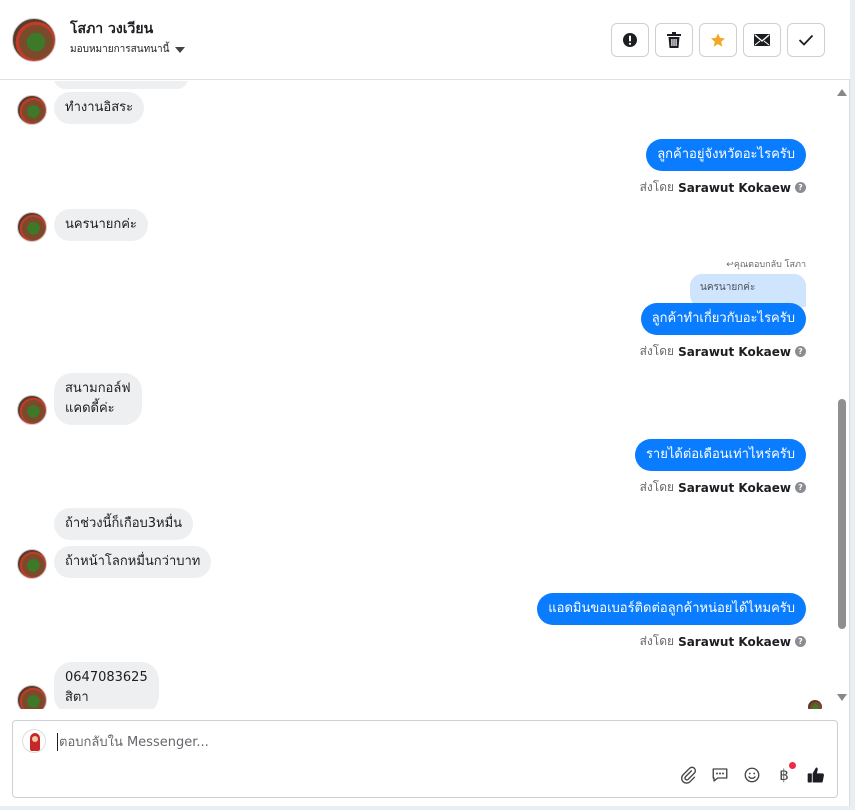 The width and height of the screenshot is (855, 810). I want to click on scroll-down-arrow-icon, so click(842, 697).